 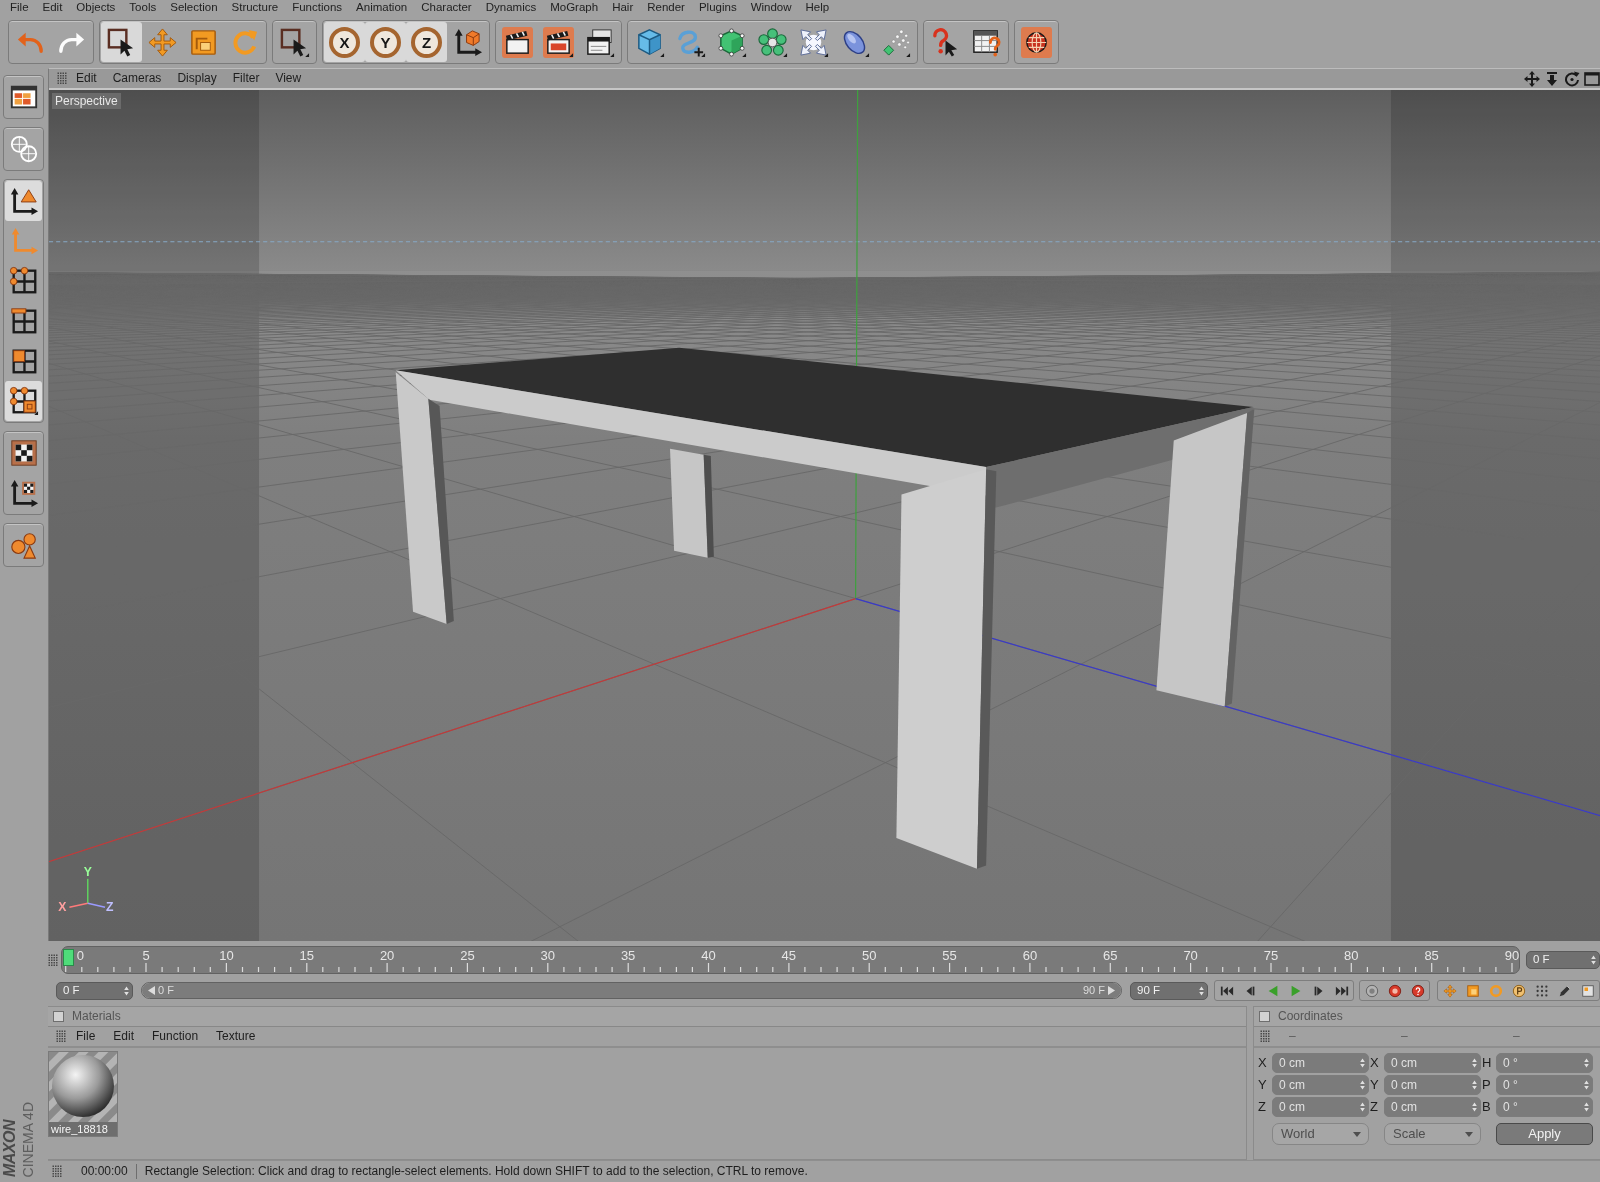 What do you see at coordinates (813, 42) in the screenshot?
I see `expand-arrows-icon` at bounding box center [813, 42].